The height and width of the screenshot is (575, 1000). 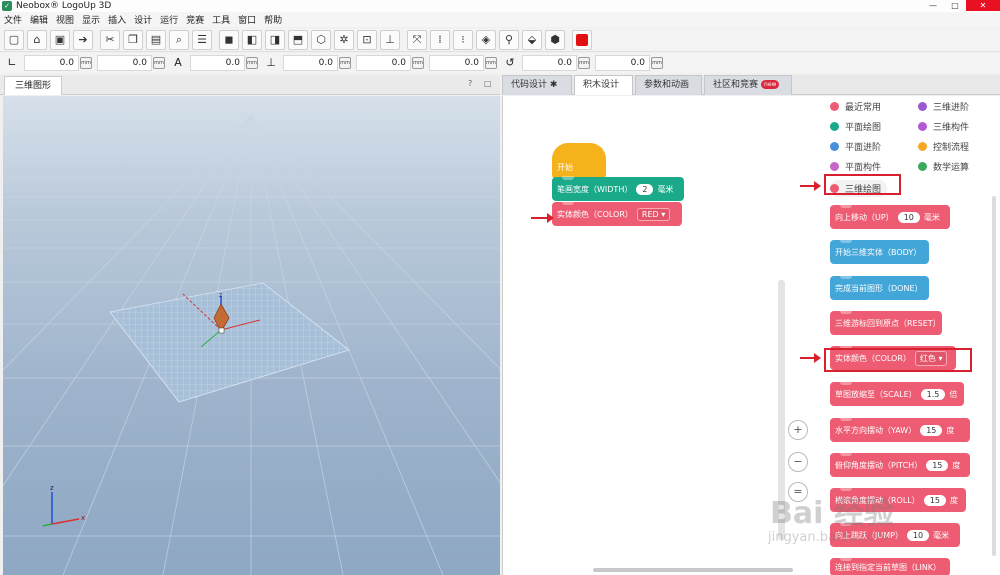 I want to click on search-icon: ⌕, so click(x=179, y=39).